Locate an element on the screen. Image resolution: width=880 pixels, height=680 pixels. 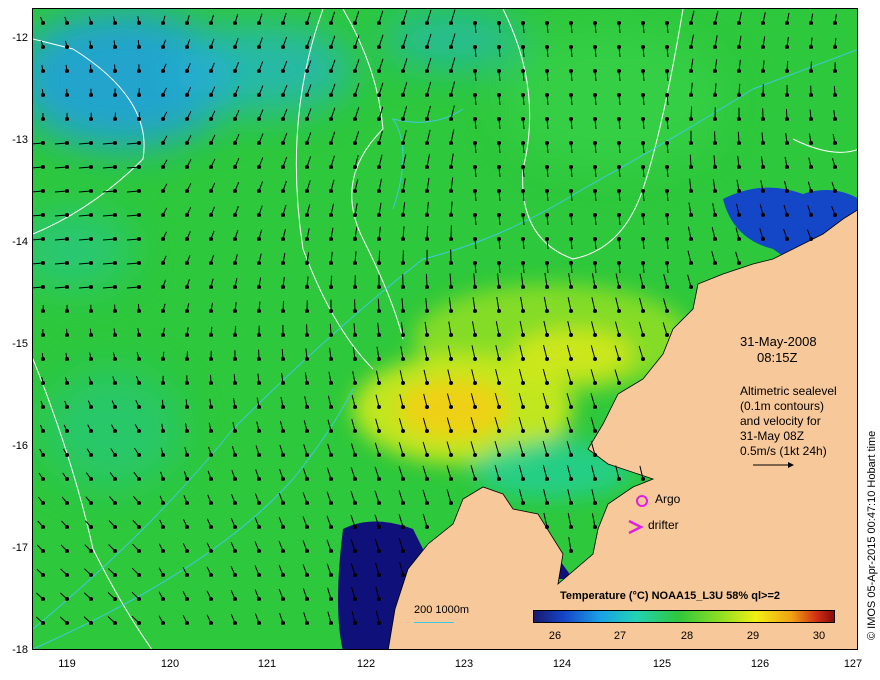
x-tick-label: 125 is located at coordinates (662, 664).